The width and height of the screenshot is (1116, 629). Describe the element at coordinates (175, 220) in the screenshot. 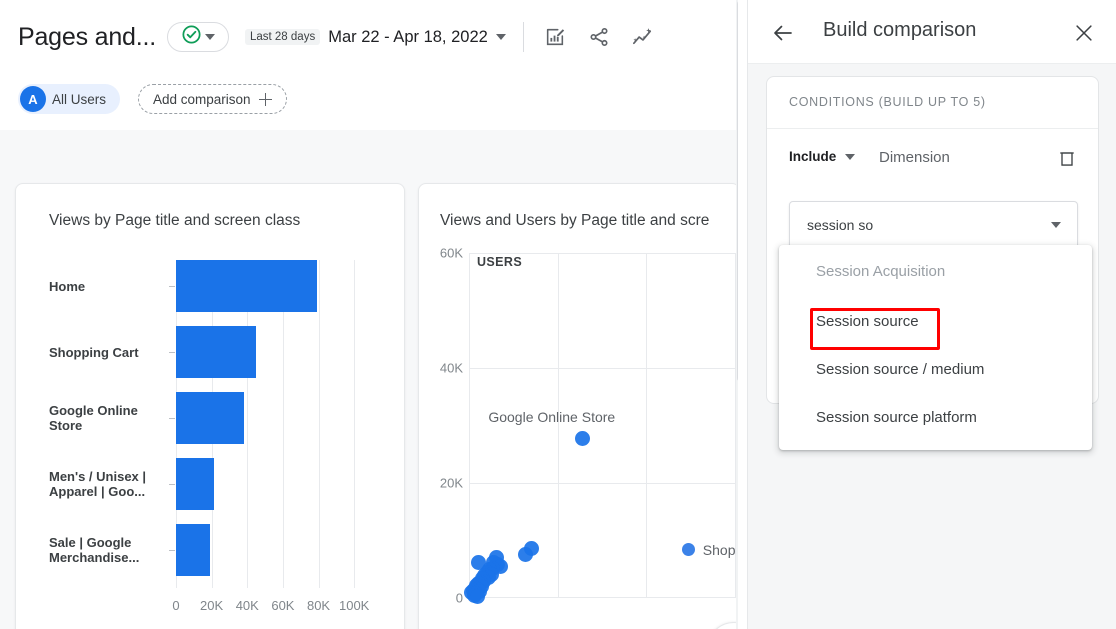

I see `bar-chart-title: Views by Page title and screen class` at that location.